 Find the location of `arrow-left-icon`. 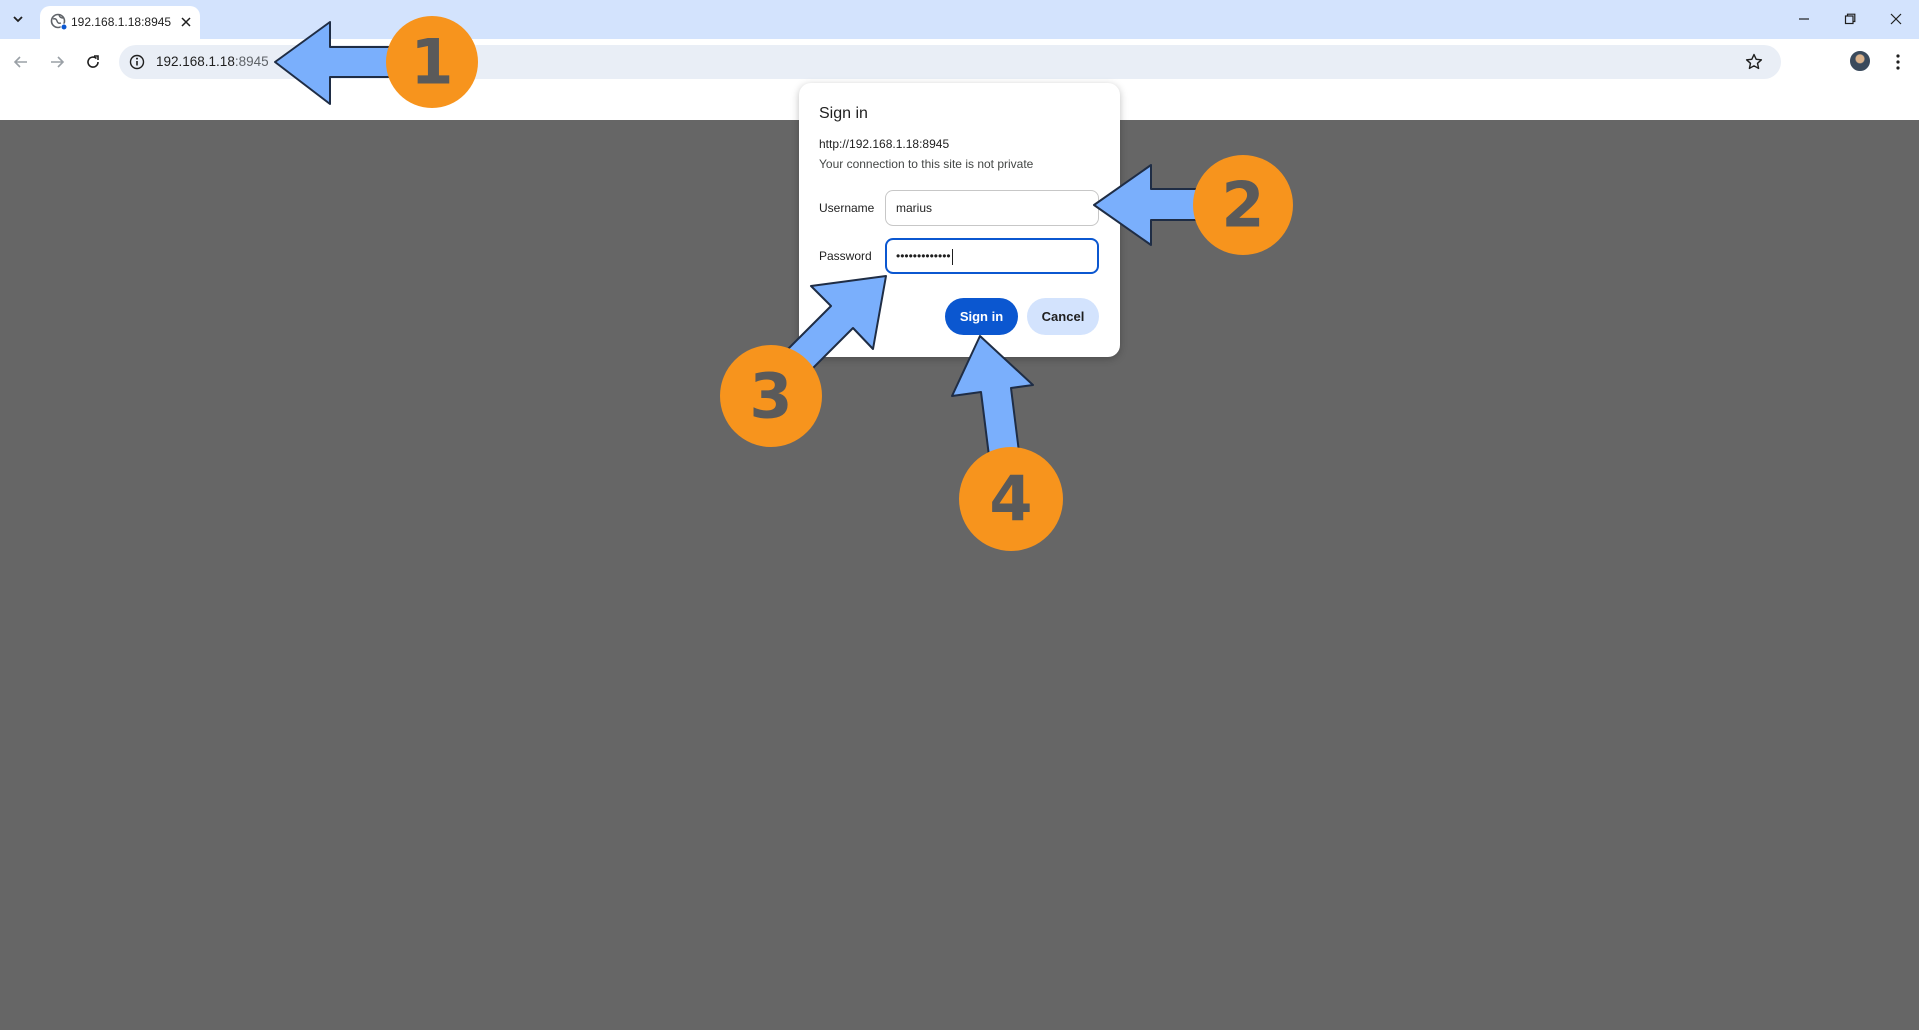

arrow-left-icon is located at coordinates (21, 62).